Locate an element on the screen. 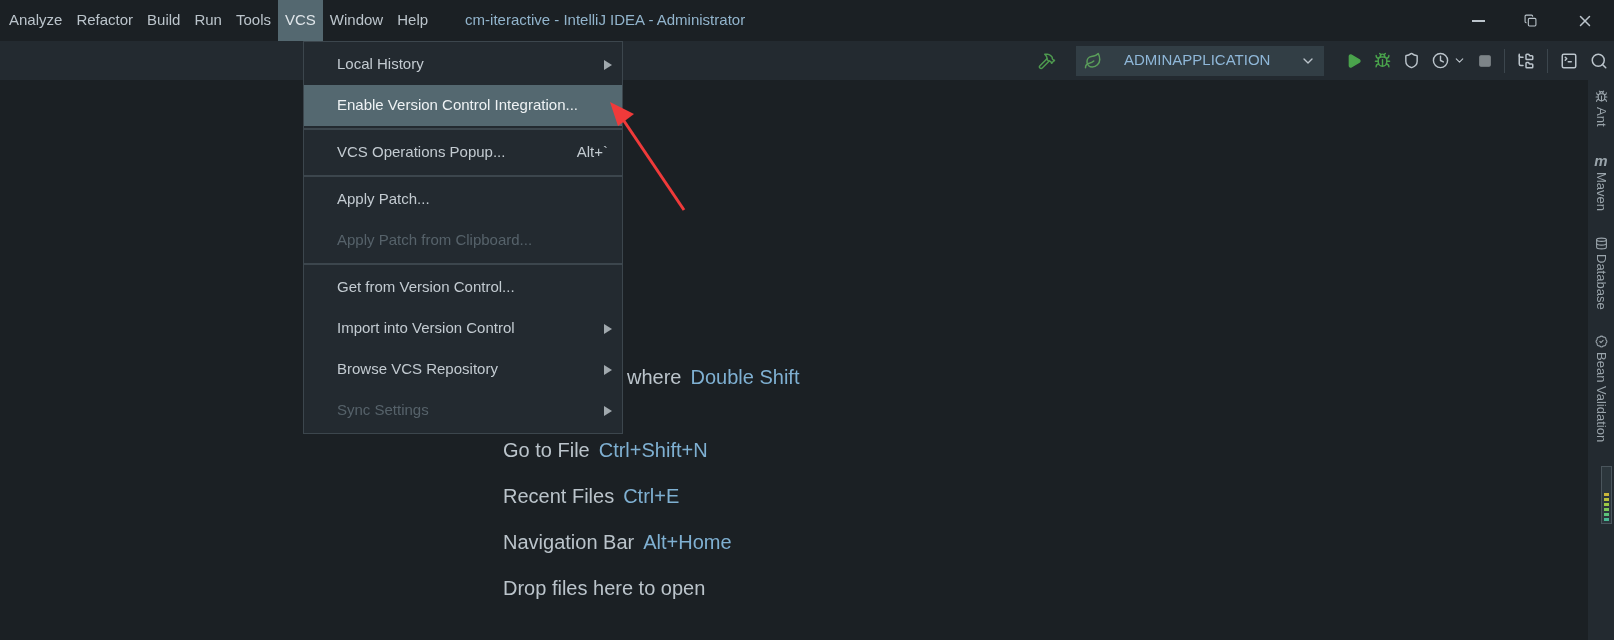 The height and width of the screenshot is (640, 1614). stop-icon is located at coordinates (1485, 60).